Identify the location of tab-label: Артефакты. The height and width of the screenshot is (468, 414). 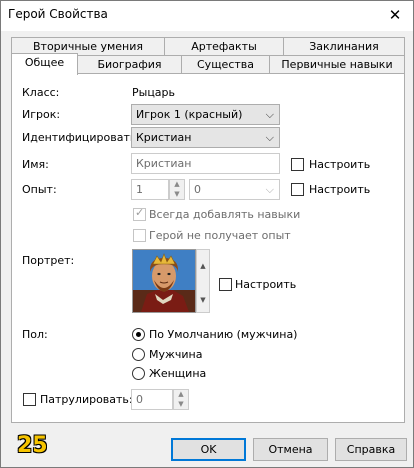
(224, 46).